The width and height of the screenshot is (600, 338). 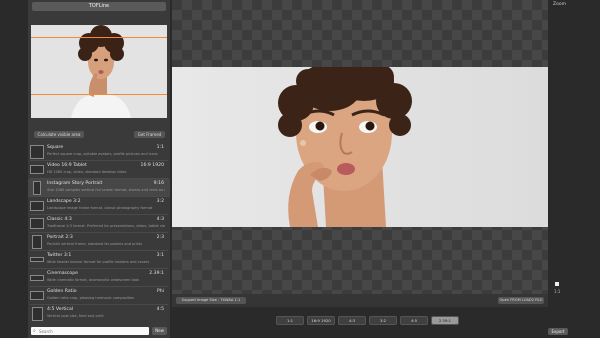 I want to click on preset-ratio: 1:1, so click(x=160, y=147).